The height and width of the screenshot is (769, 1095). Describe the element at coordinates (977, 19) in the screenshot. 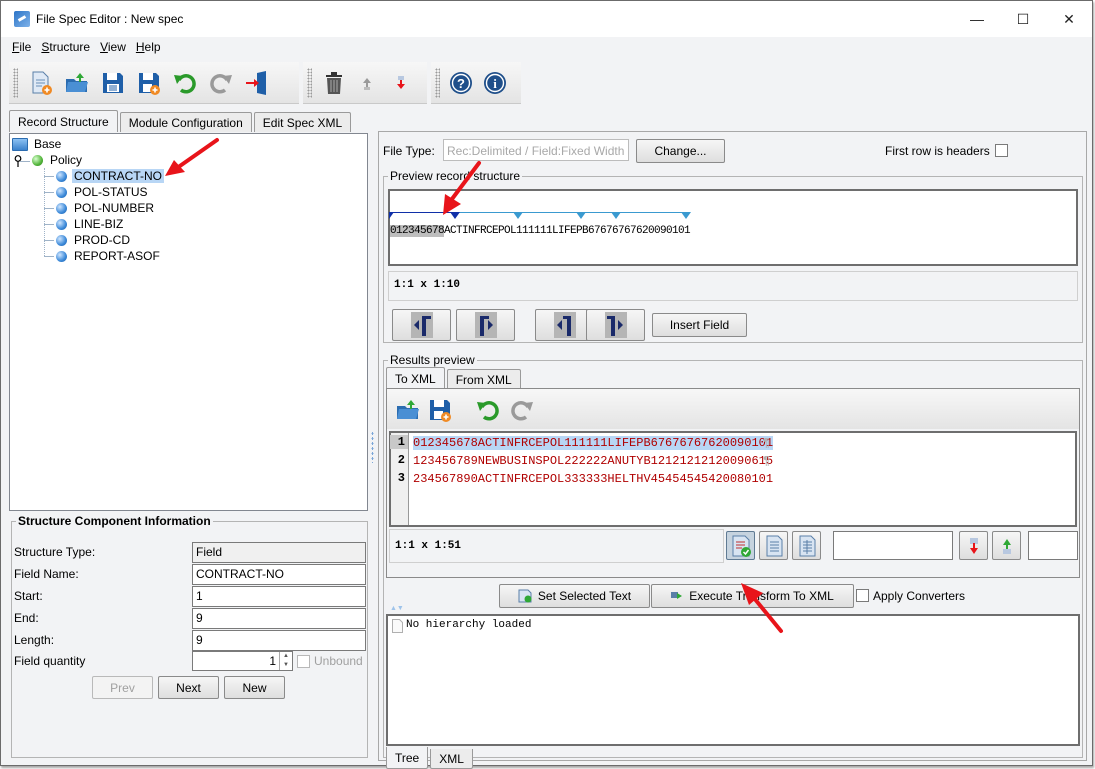

I see `minimize-button: —` at that location.